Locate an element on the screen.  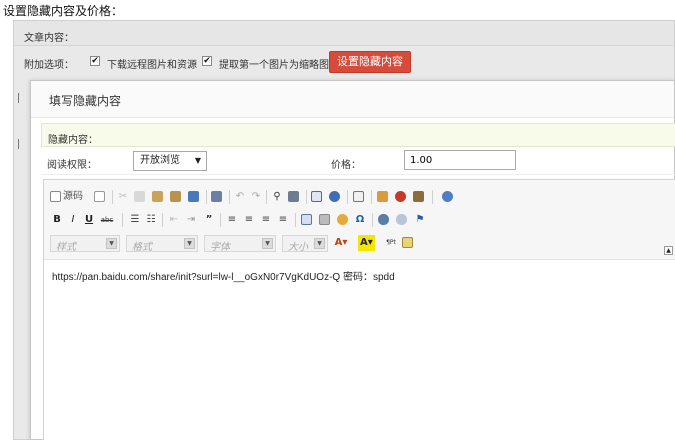
preview-icon is located at coordinates (99, 196).